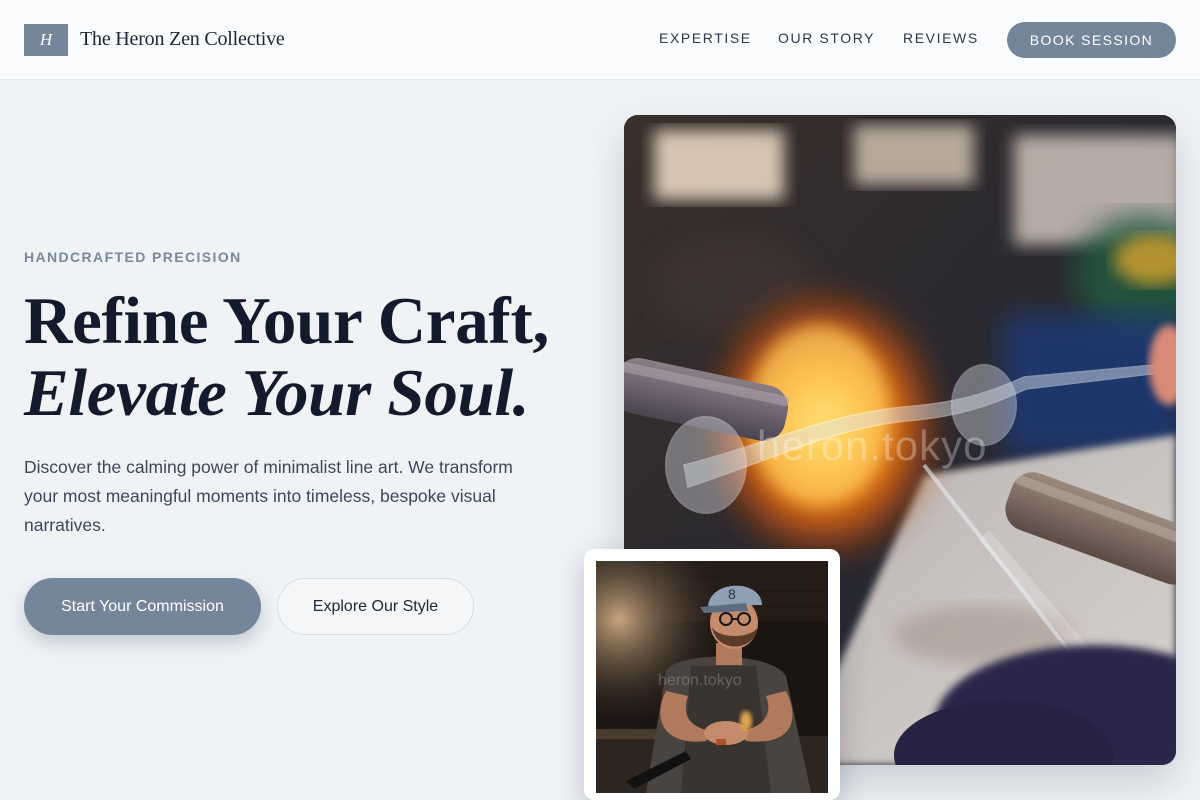 This screenshot has width=1200, height=800. I want to click on logo-mark: H, so click(46, 40).